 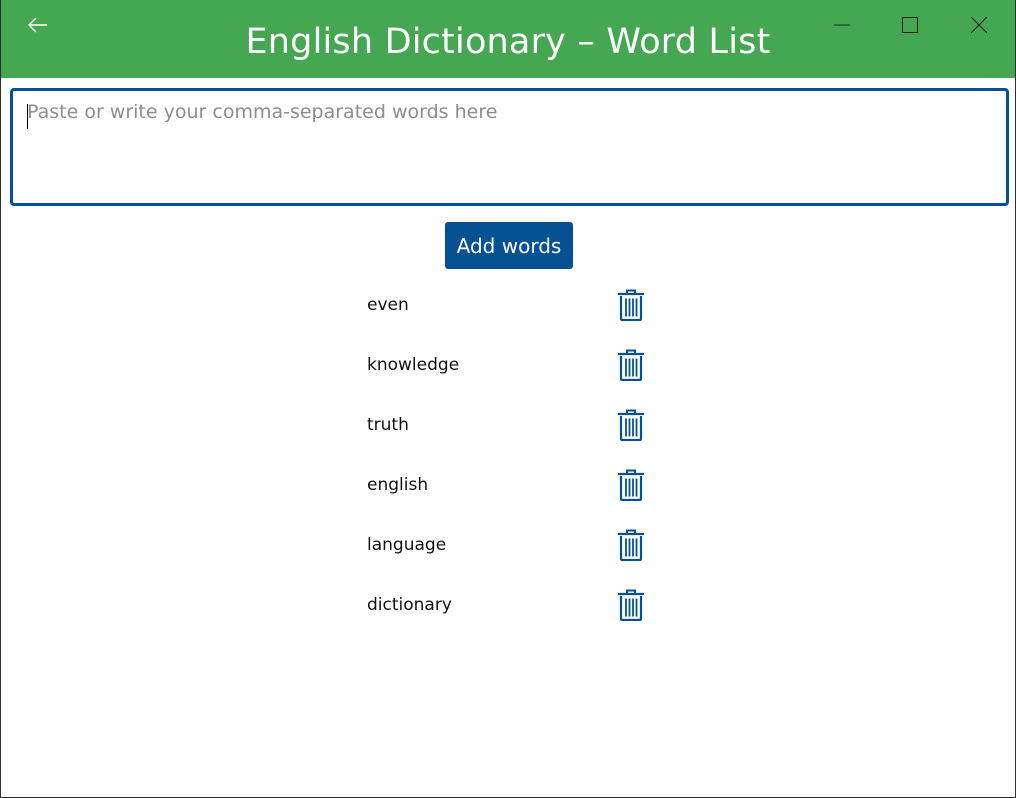 I want to click on minimize-icon, so click(x=842, y=25).